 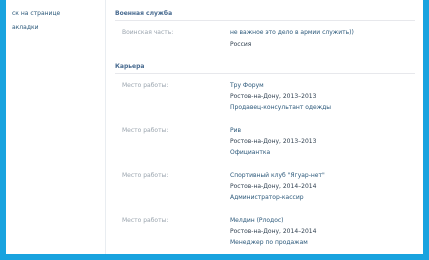 What do you see at coordinates (273, 220) in the screenshot?
I see `job-company-4: Мелдин (Рлодос)` at bounding box center [273, 220].